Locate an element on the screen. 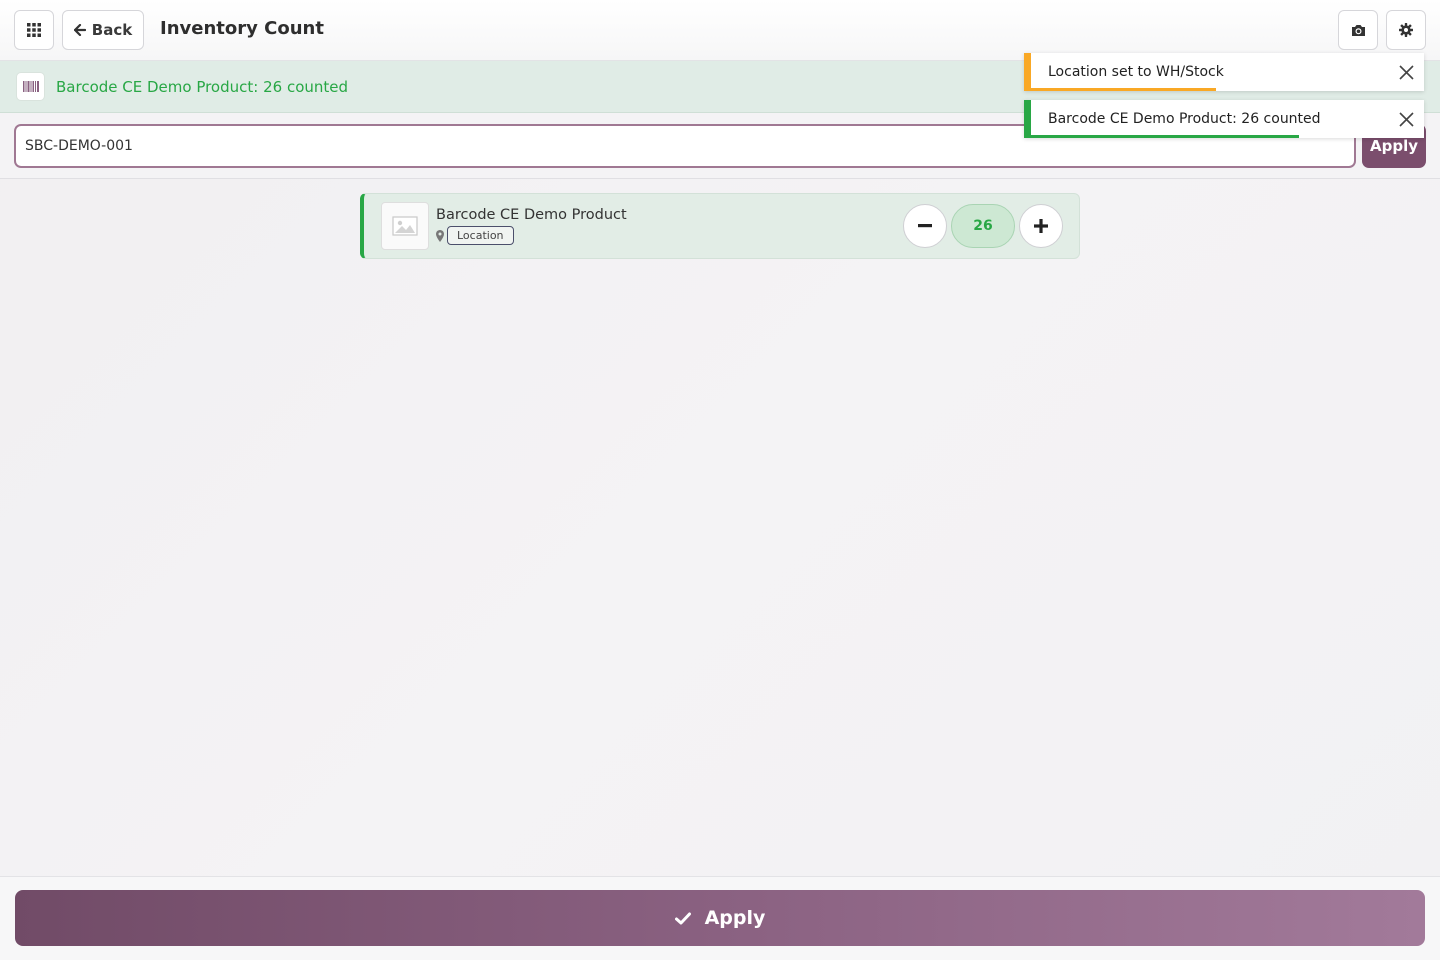 Image resolution: width=1440 pixels, height=960 pixels. apps-menu-button is located at coordinates (34, 30).